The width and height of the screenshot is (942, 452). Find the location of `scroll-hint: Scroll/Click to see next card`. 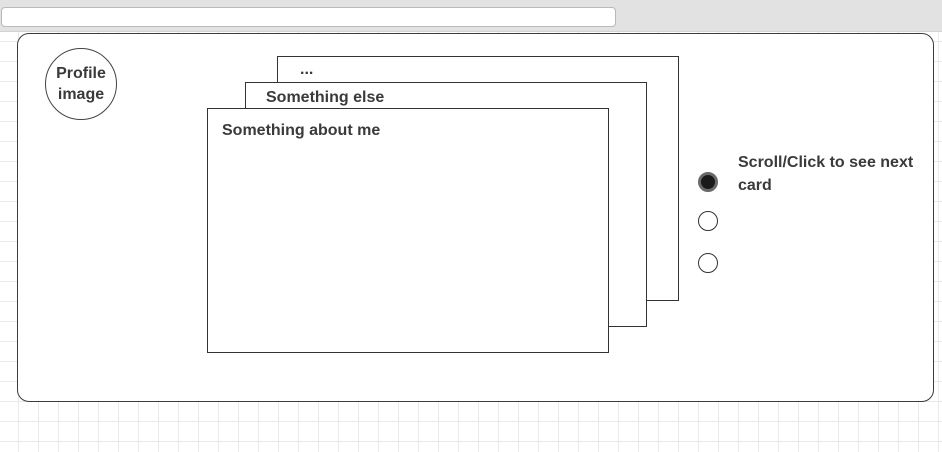

scroll-hint: Scroll/Click to see next card is located at coordinates (826, 174).